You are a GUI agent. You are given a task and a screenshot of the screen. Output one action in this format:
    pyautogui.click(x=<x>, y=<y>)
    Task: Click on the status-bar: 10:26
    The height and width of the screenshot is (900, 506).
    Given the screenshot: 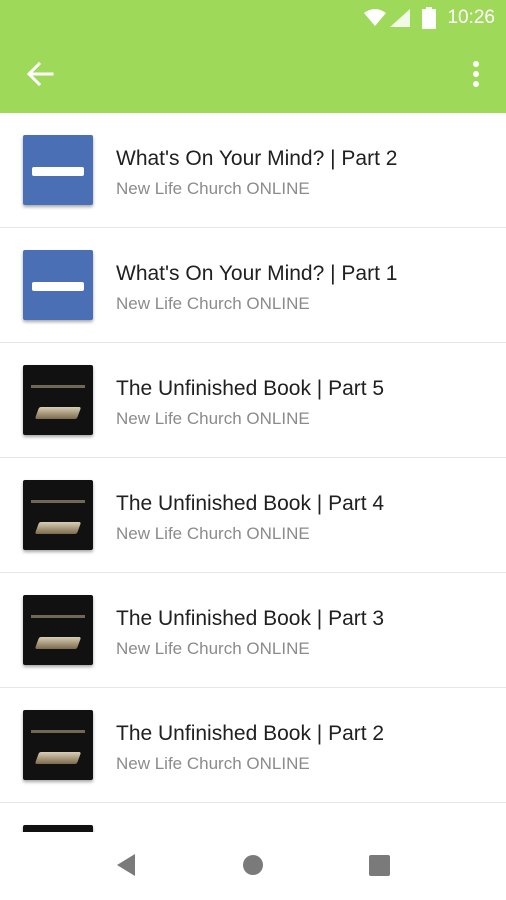 What is the action you would take?
    pyautogui.click(x=253, y=18)
    